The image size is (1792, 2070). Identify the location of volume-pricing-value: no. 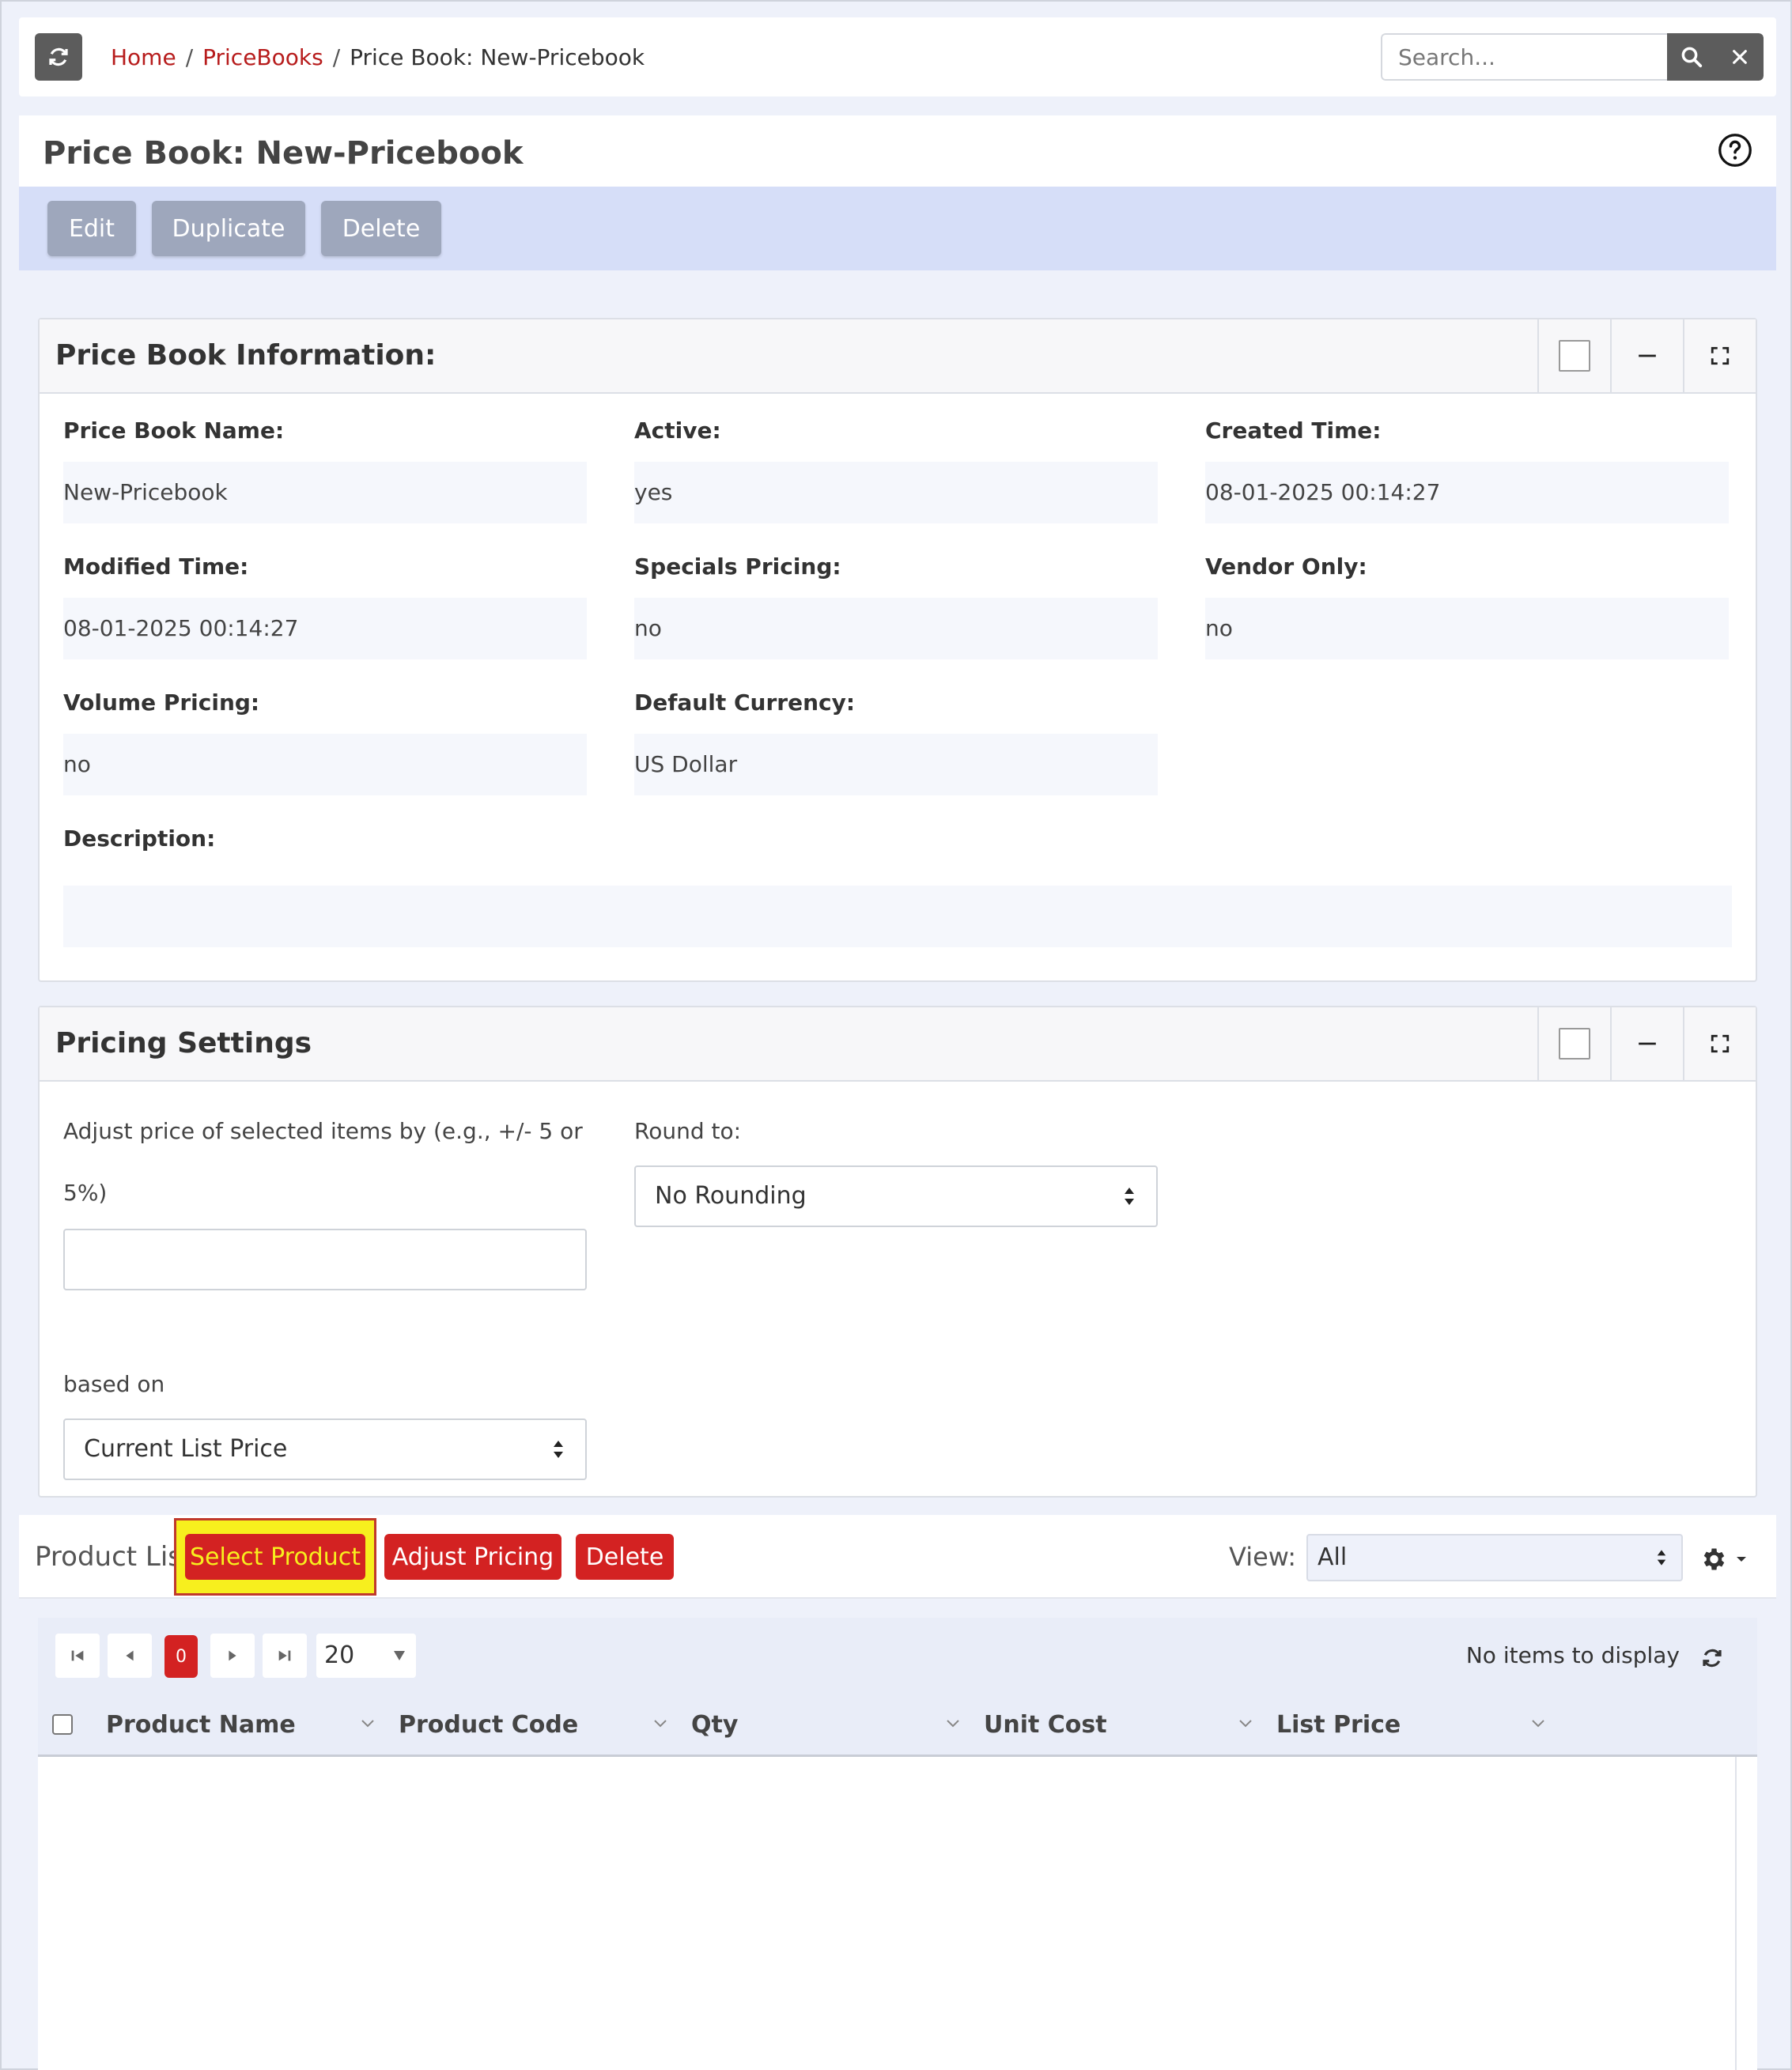
(325, 764).